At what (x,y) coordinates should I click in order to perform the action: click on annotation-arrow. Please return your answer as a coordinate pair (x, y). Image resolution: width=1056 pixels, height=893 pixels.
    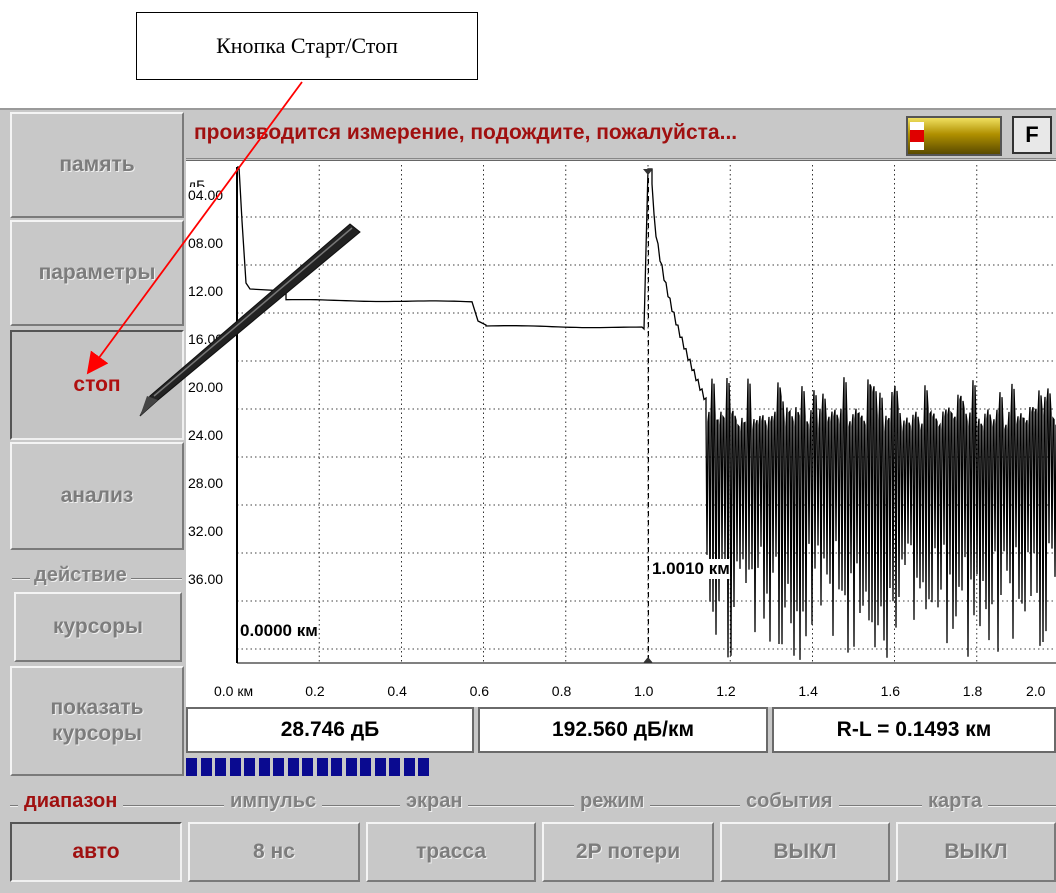
    Looking at the image, I should click on (194, 228).